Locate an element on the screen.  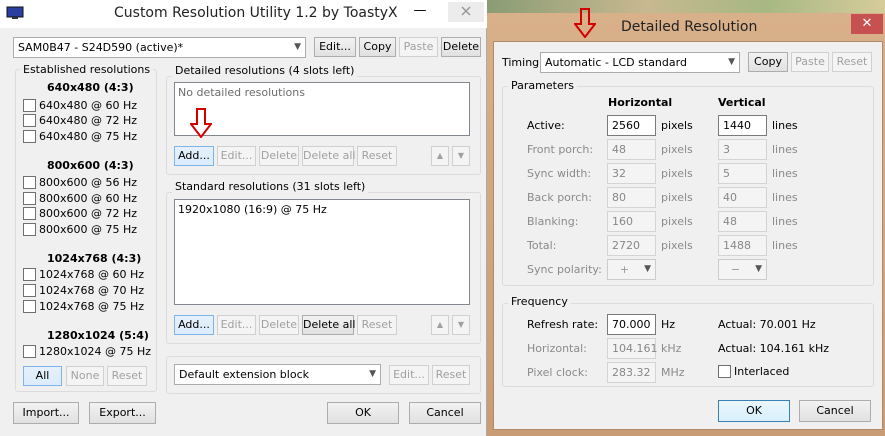
standard-resolutions-list: 1920x1080 (16:9) @ 75 Hz is located at coordinates (322, 252).